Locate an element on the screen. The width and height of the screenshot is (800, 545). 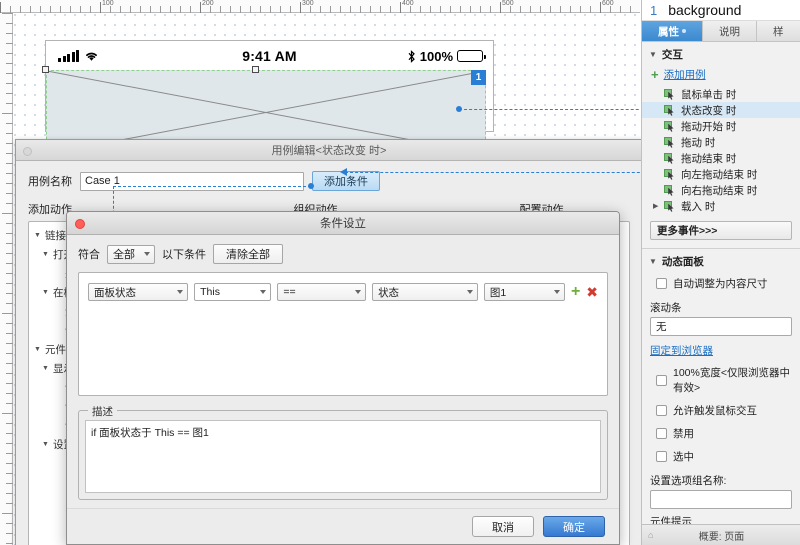
radio-group-input is located at coordinates (721, 499).